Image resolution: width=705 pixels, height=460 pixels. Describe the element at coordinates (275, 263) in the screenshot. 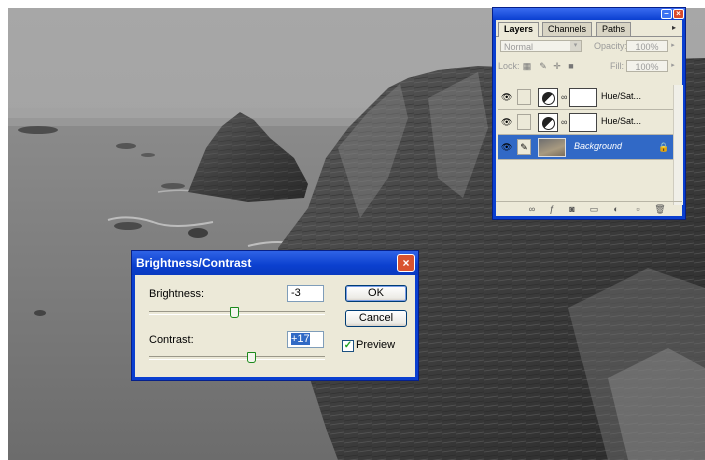

I see `dialog-titlebar: Brightness/Contrast ×` at that location.